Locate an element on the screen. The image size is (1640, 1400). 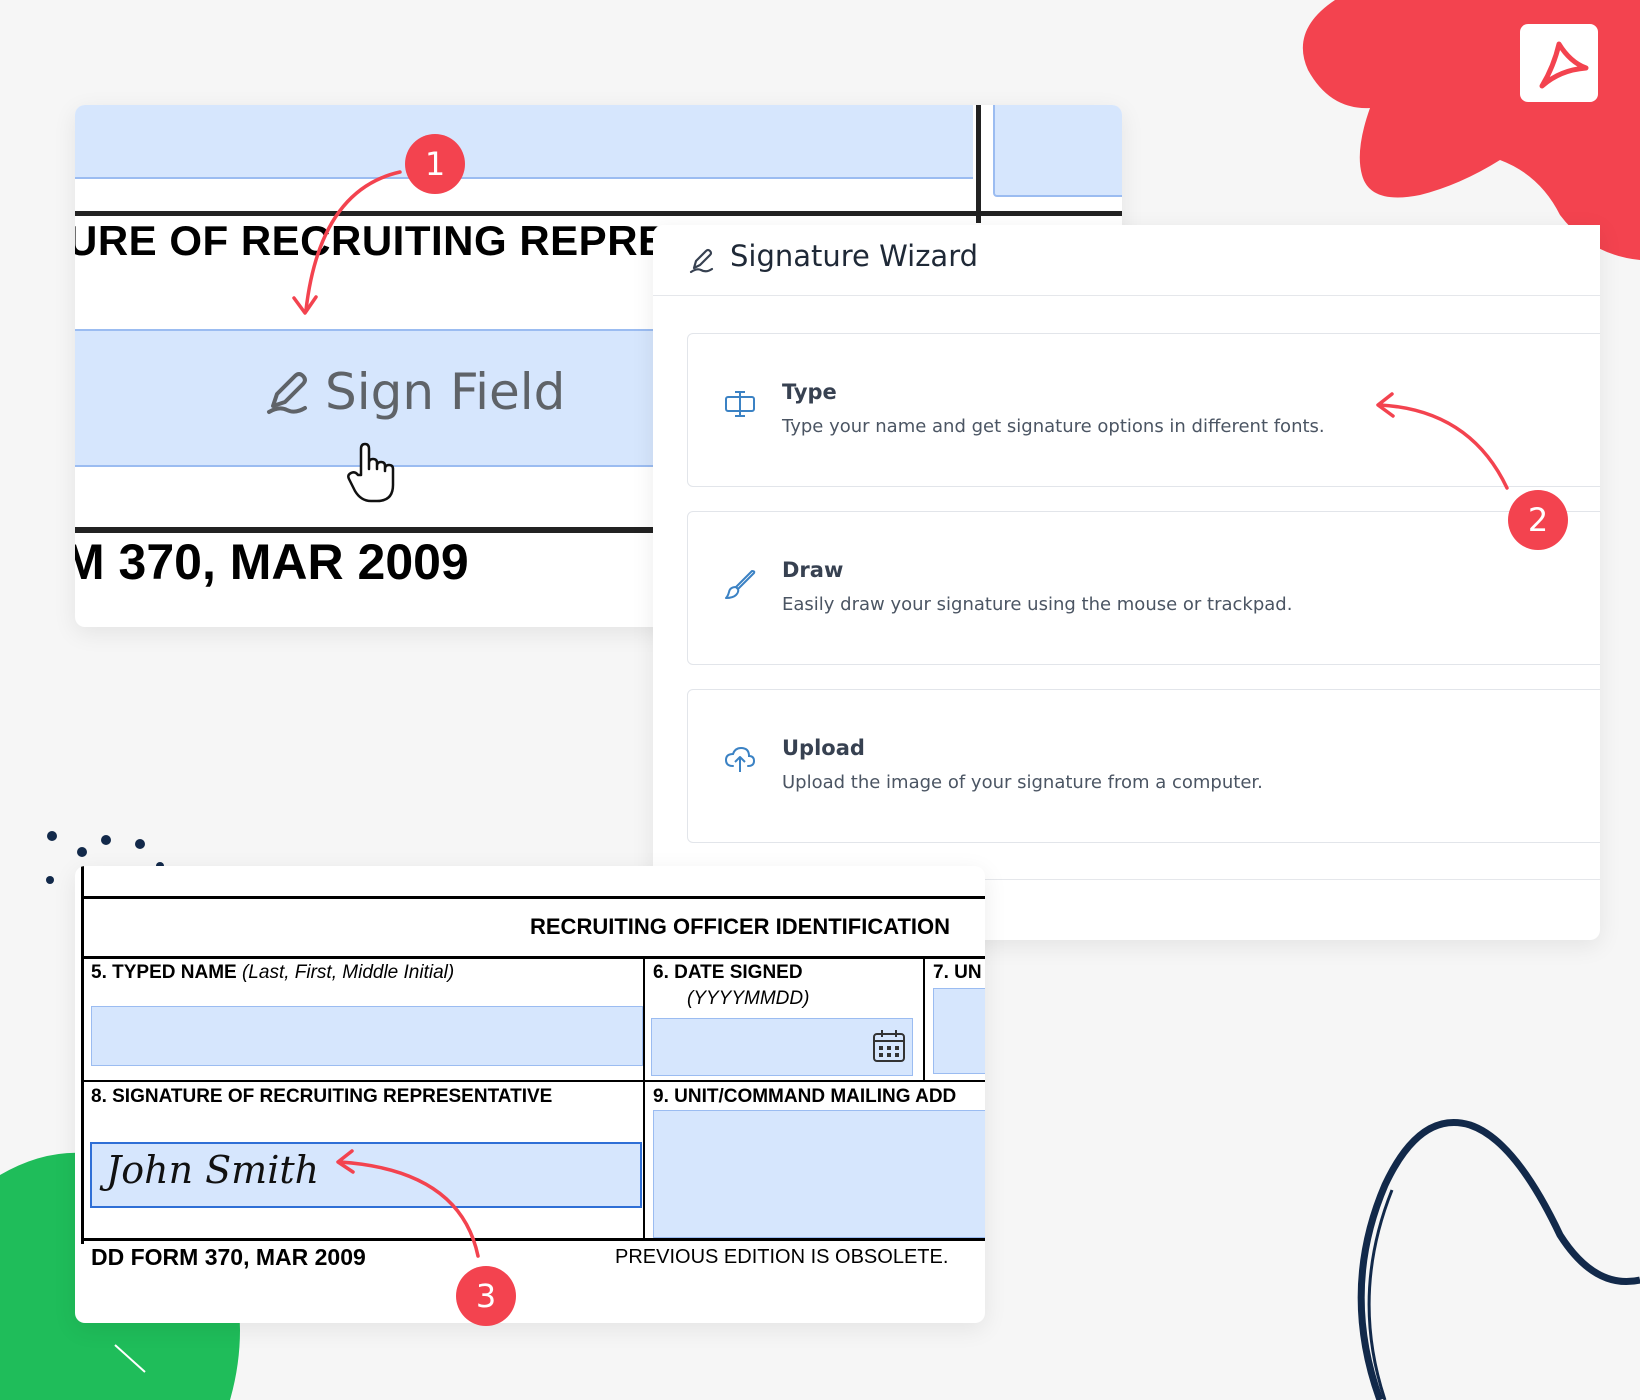
form-field-top-right is located at coordinates (1057, 151).